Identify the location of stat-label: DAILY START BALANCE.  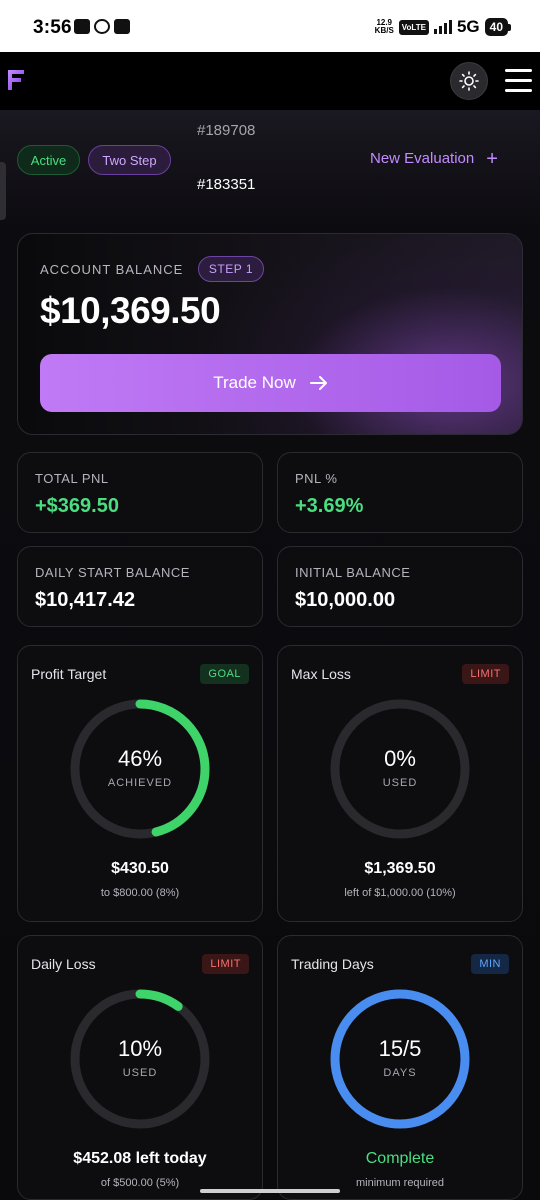
(112, 572).